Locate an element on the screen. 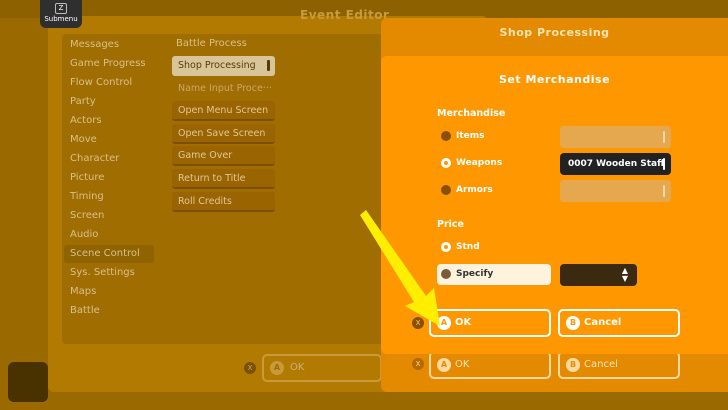  weapons-field: 0007 Wooden Staff is located at coordinates (615, 164).